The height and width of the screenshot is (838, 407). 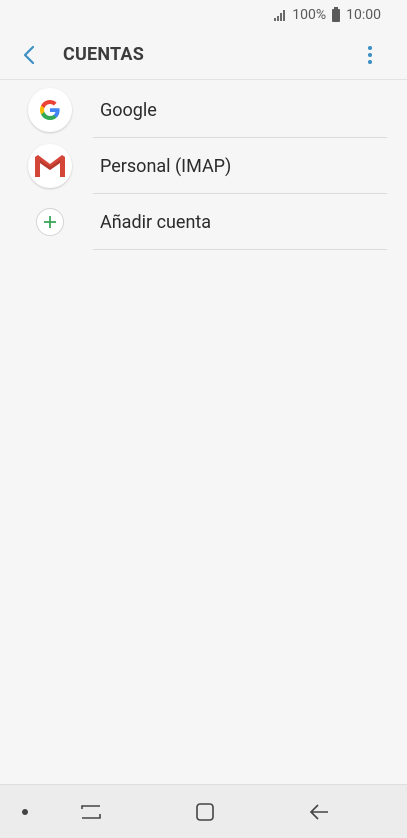 I want to click on clock: 10:00, so click(x=363, y=15).